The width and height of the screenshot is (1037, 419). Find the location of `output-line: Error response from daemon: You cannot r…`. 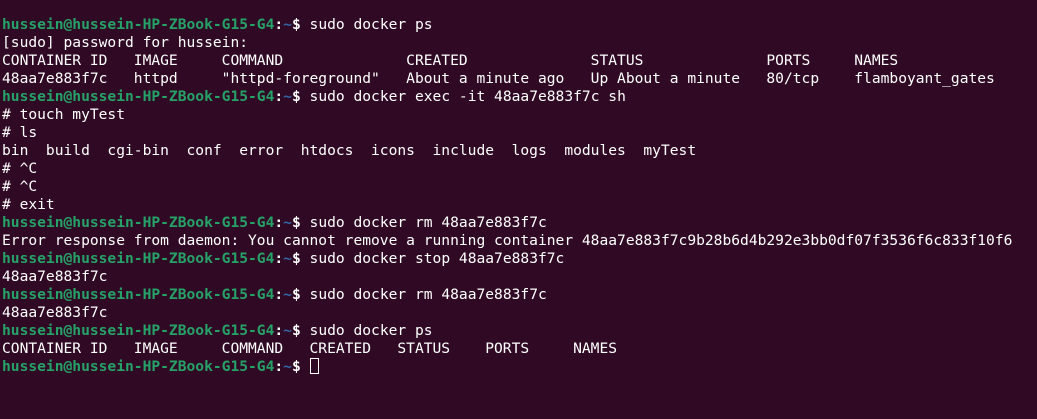

output-line: Error response from daemon: You cannot r… is located at coordinates (507, 240).